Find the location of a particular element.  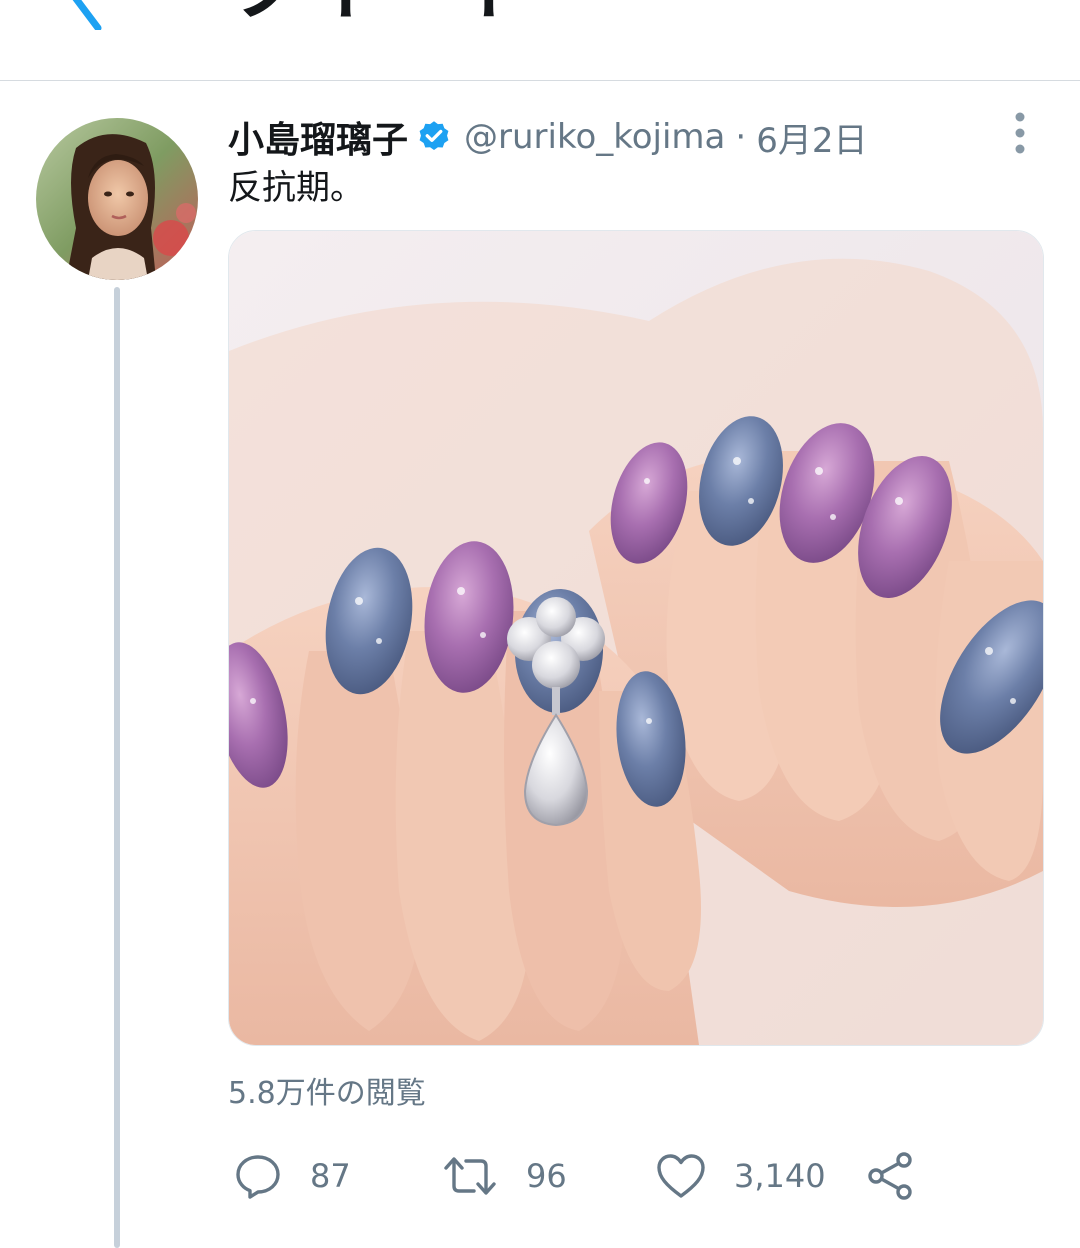

reply-count: 87 is located at coordinates (330, 1176).